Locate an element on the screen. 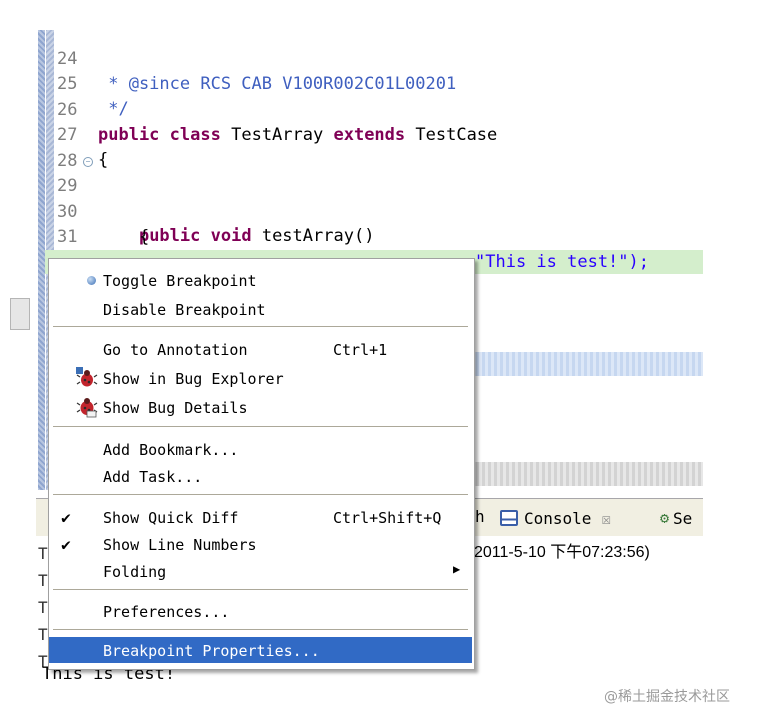 The image size is (783, 723). tab-console-label: Console is located at coordinates (558, 518).